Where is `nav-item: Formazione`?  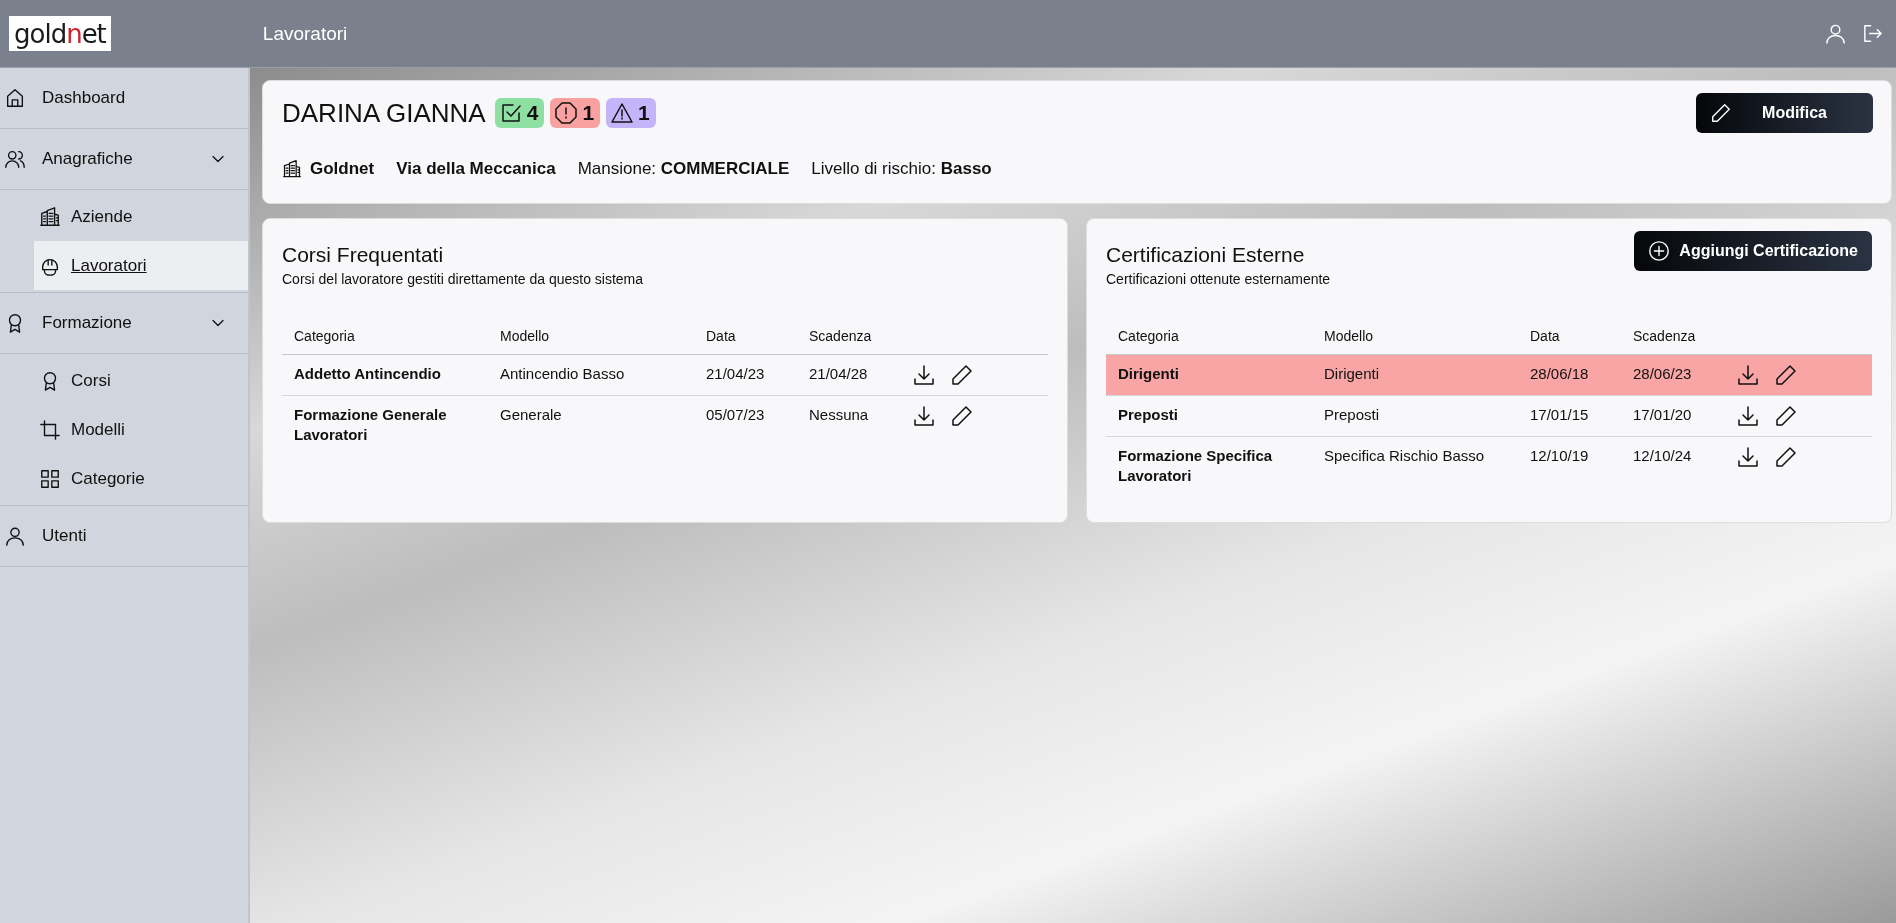 nav-item: Formazione is located at coordinates (124, 323).